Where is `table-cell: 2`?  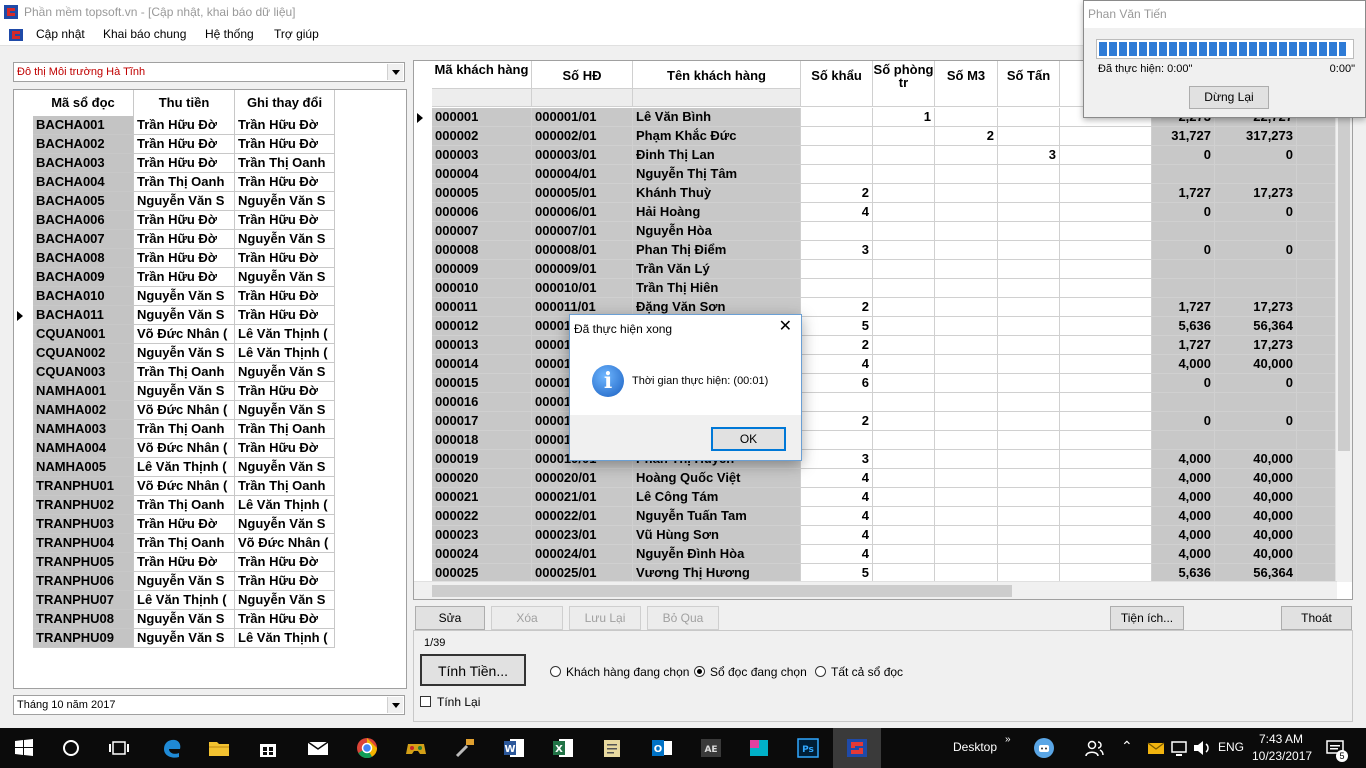 table-cell: 2 is located at coordinates (837, 421).